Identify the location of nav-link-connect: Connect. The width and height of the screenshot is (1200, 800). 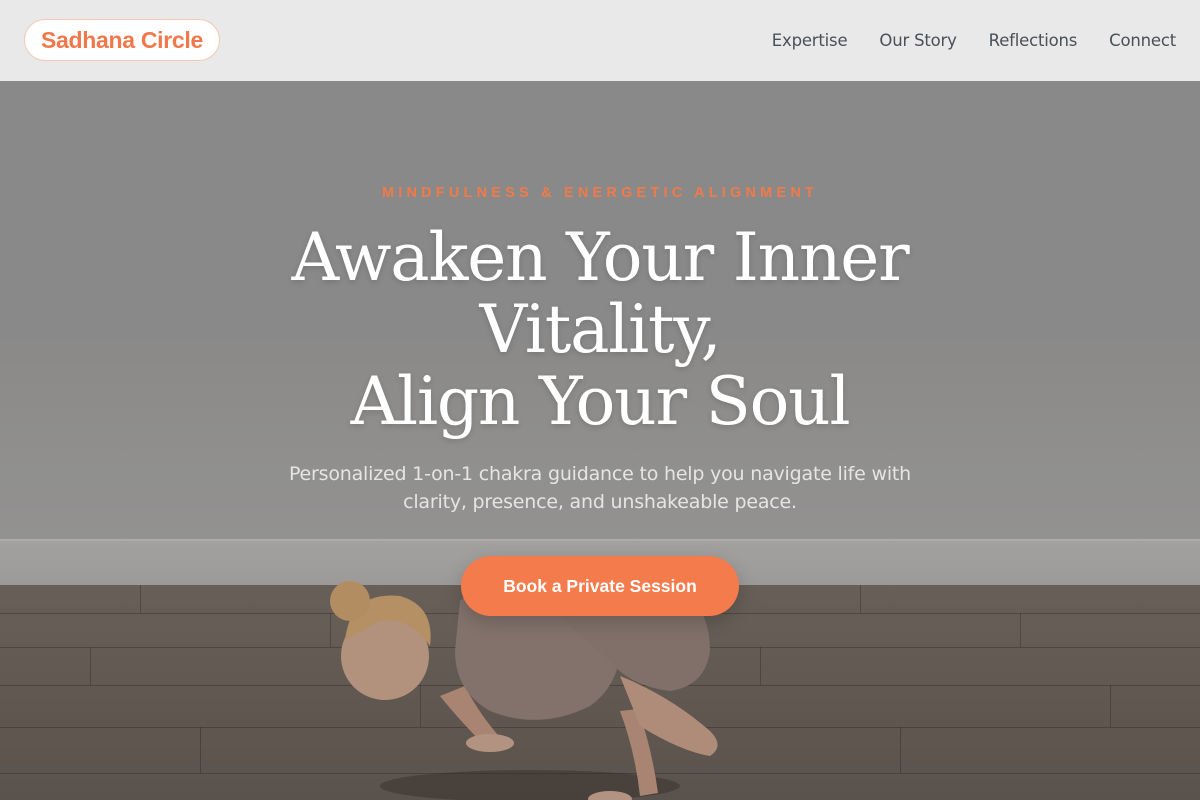
(1142, 40).